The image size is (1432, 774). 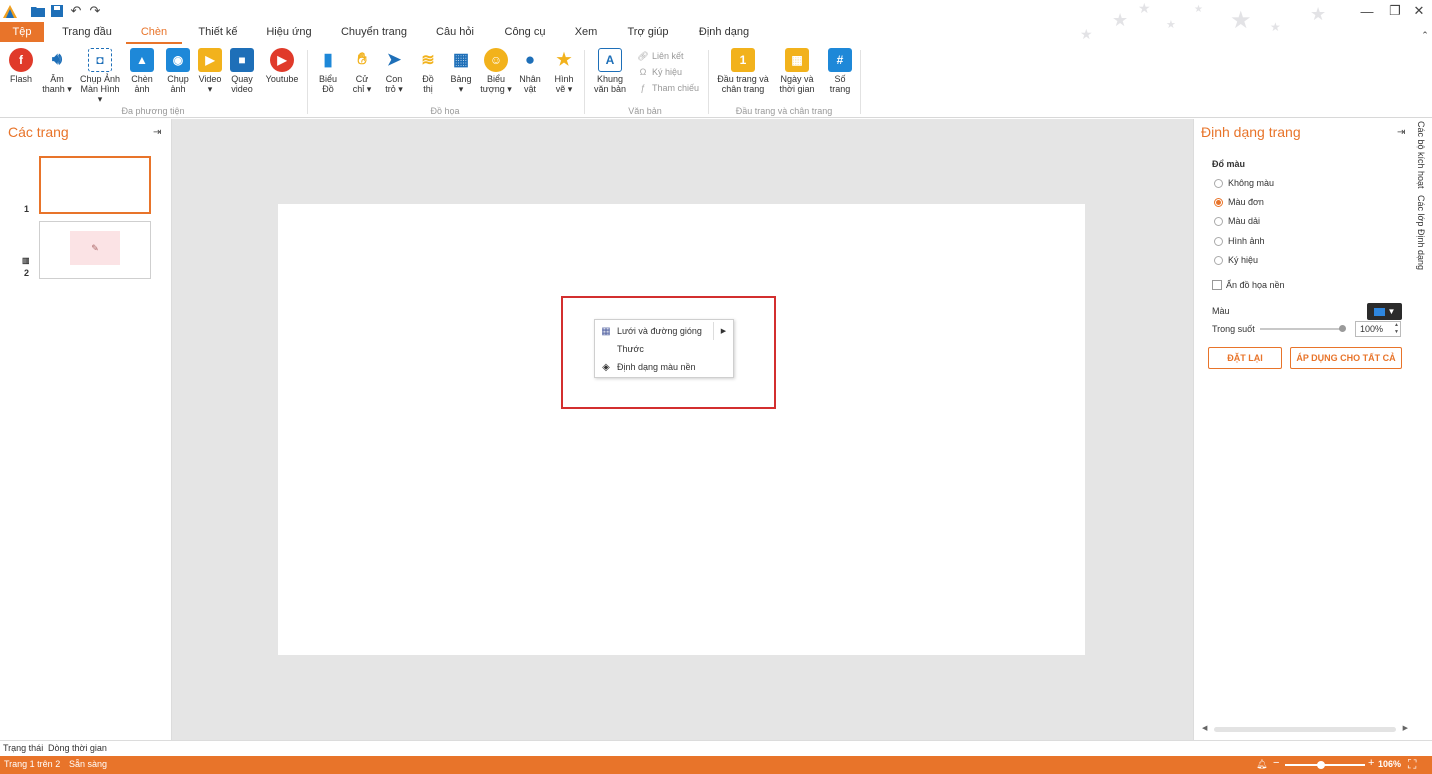 What do you see at coordinates (1412, 764) in the screenshot?
I see `fit-to-window-icon: ⛶` at bounding box center [1412, 764].